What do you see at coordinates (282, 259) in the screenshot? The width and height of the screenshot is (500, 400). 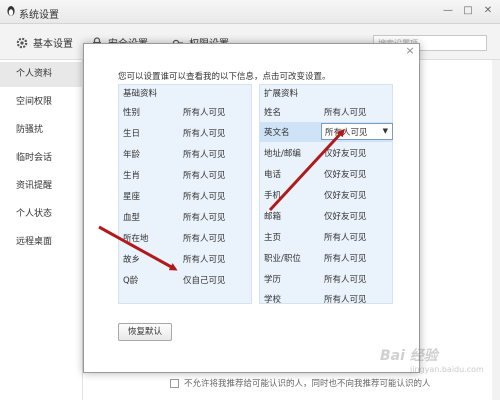 I see `field-name: 职业/职位` at bounding box center [282, 259].